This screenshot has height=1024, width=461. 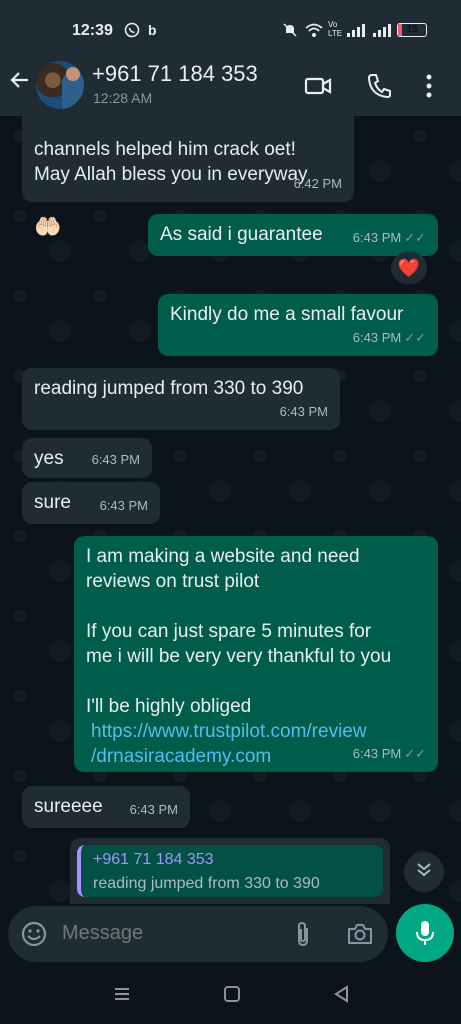 I want to click on message-composer, so click(x=198, y=934).